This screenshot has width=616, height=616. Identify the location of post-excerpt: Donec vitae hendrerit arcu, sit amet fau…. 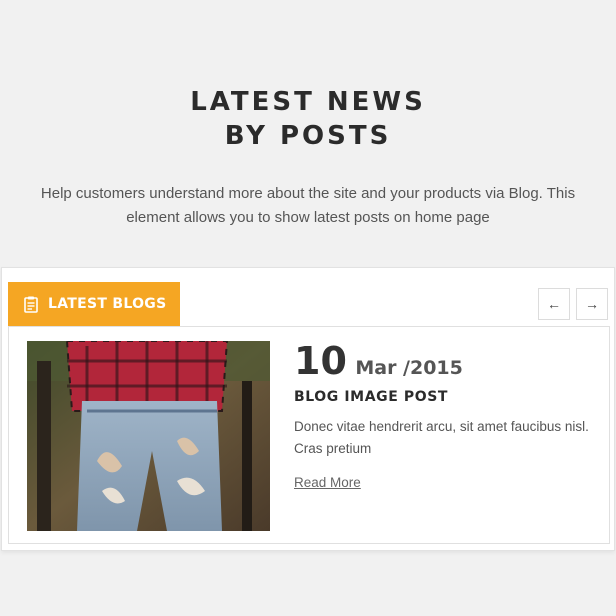
(441, 437).